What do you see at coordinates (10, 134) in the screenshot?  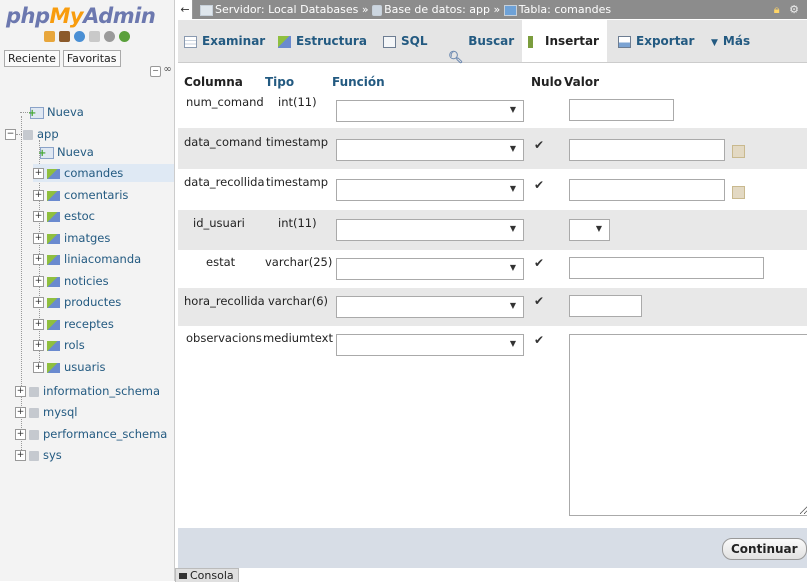 I see `collapse-icon: −` at bounding box center [10, 134].